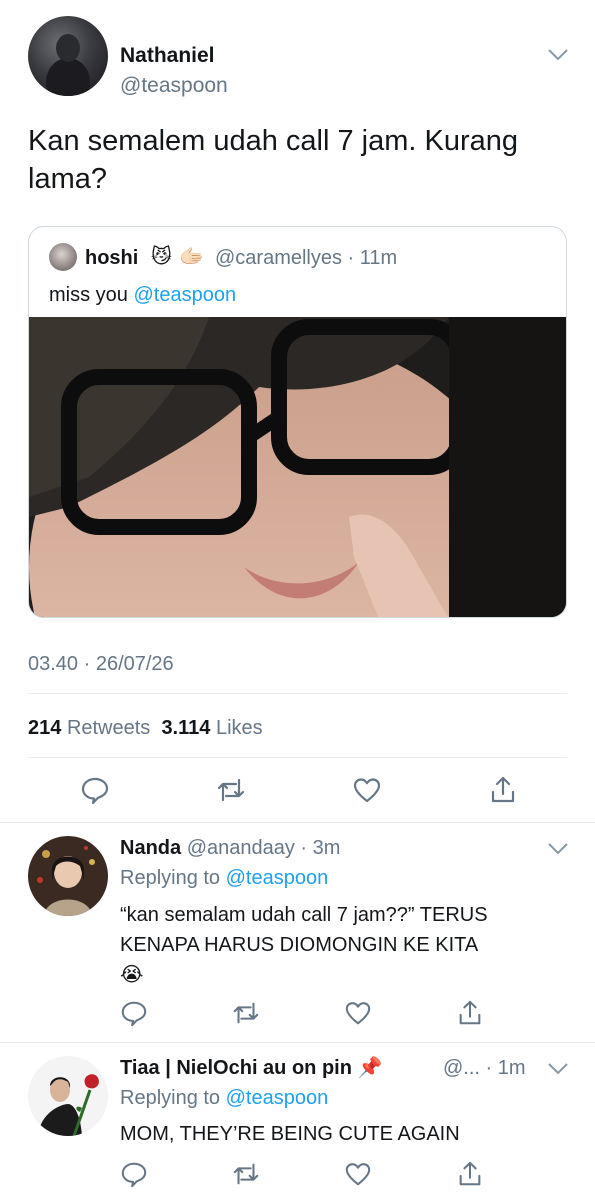  Describe the element at coordinates (108, 728) in the screenshot. I see `retweets-label: Retweets` at that location.